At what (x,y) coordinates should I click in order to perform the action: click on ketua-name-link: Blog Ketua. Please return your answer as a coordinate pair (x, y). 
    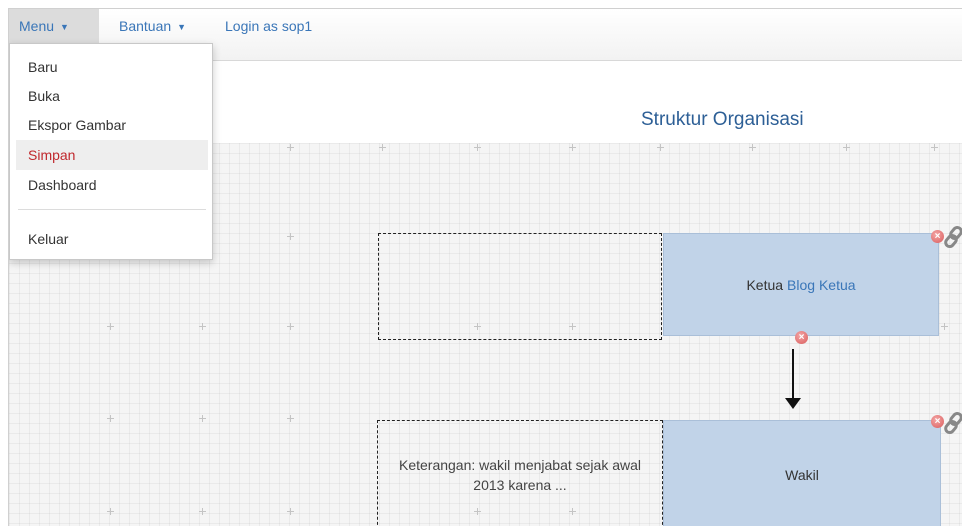
    Looking at the image, I should click on (821, 285).